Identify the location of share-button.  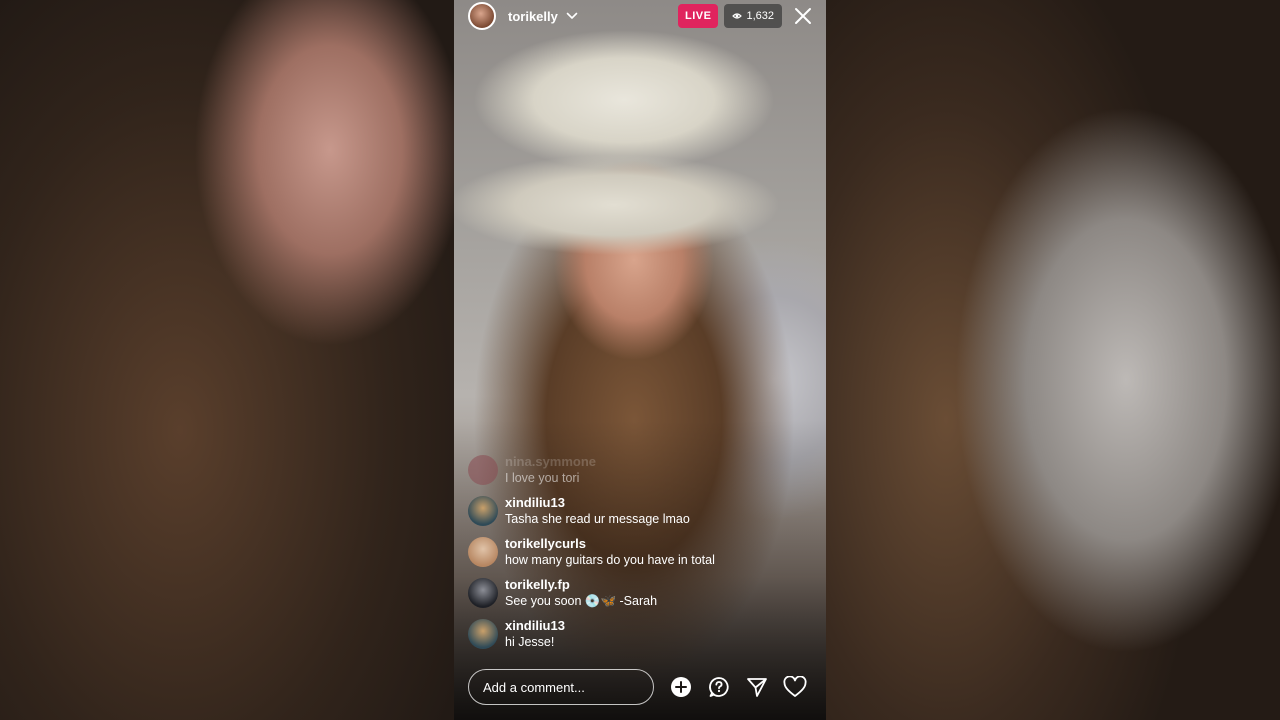
(757, 687).